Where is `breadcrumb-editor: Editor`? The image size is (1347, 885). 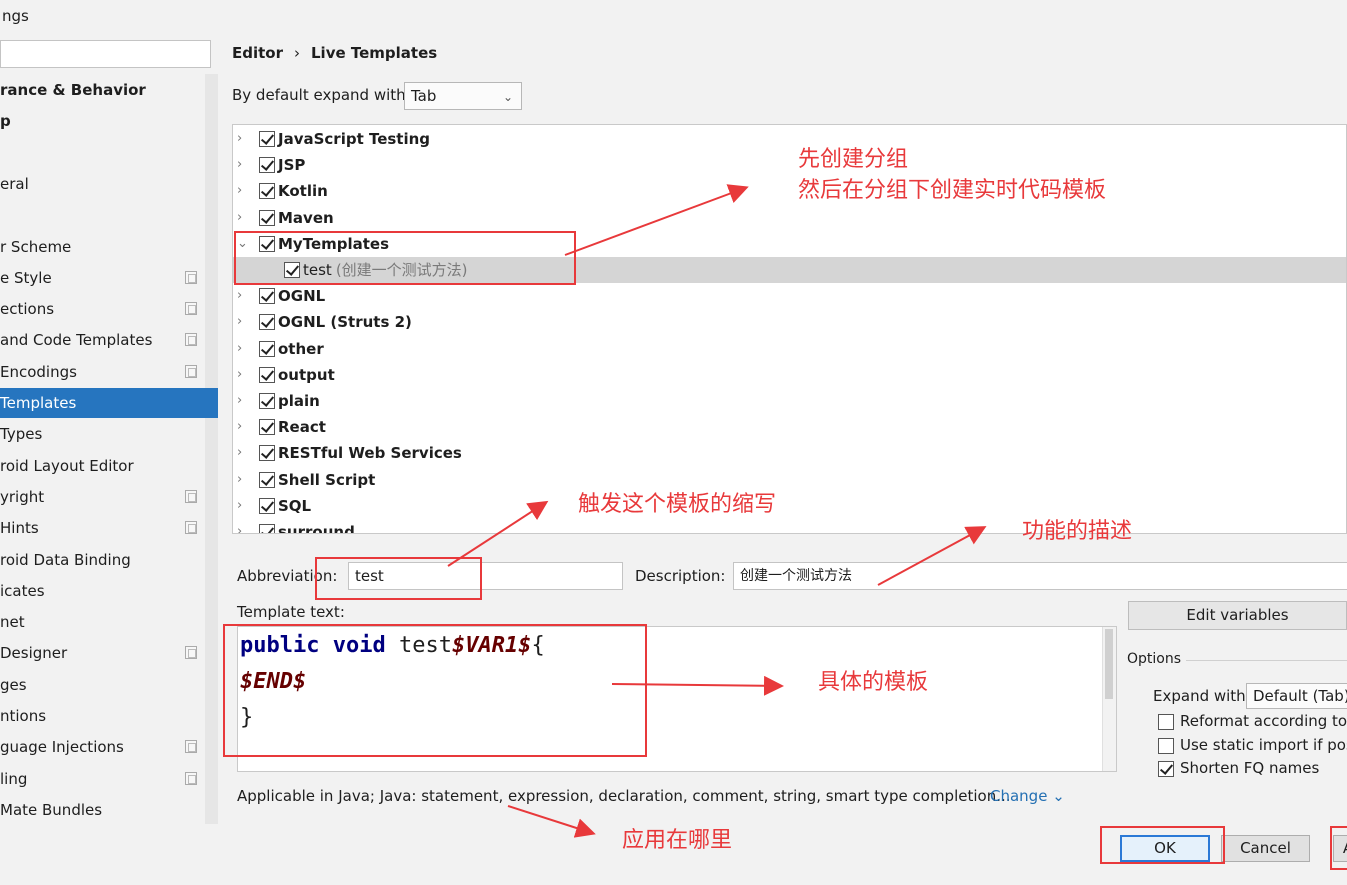
breadcrumb-editor: Editor is located at coordinates (257, 53).